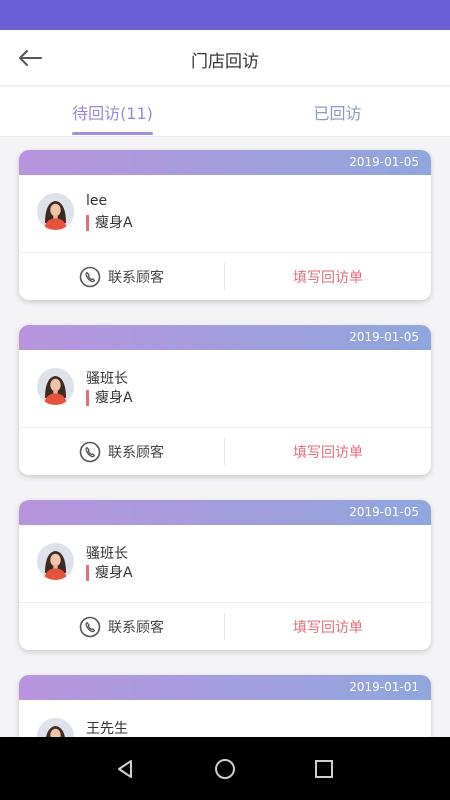 This screenshot has width=450, height=800. What do you see at coordinates (225, 214) in the screenshot?
I see `customer-info: lee 瘦身A` at bounding box center [225, 214].